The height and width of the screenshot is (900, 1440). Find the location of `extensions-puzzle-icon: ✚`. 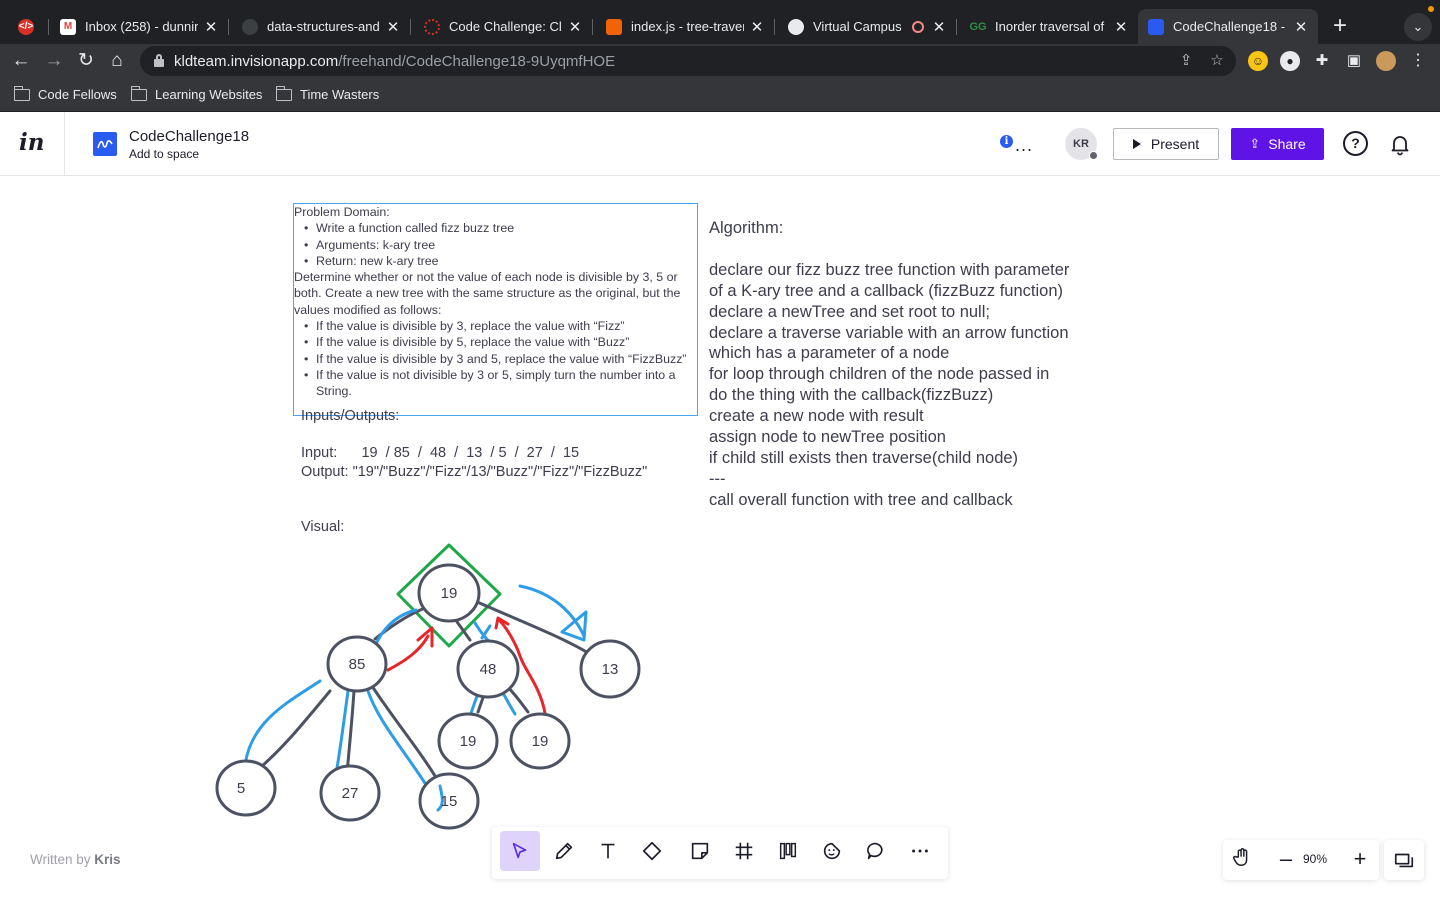

extensions-puzzle-icon: ✚ is located at coordinates (1322, 61).